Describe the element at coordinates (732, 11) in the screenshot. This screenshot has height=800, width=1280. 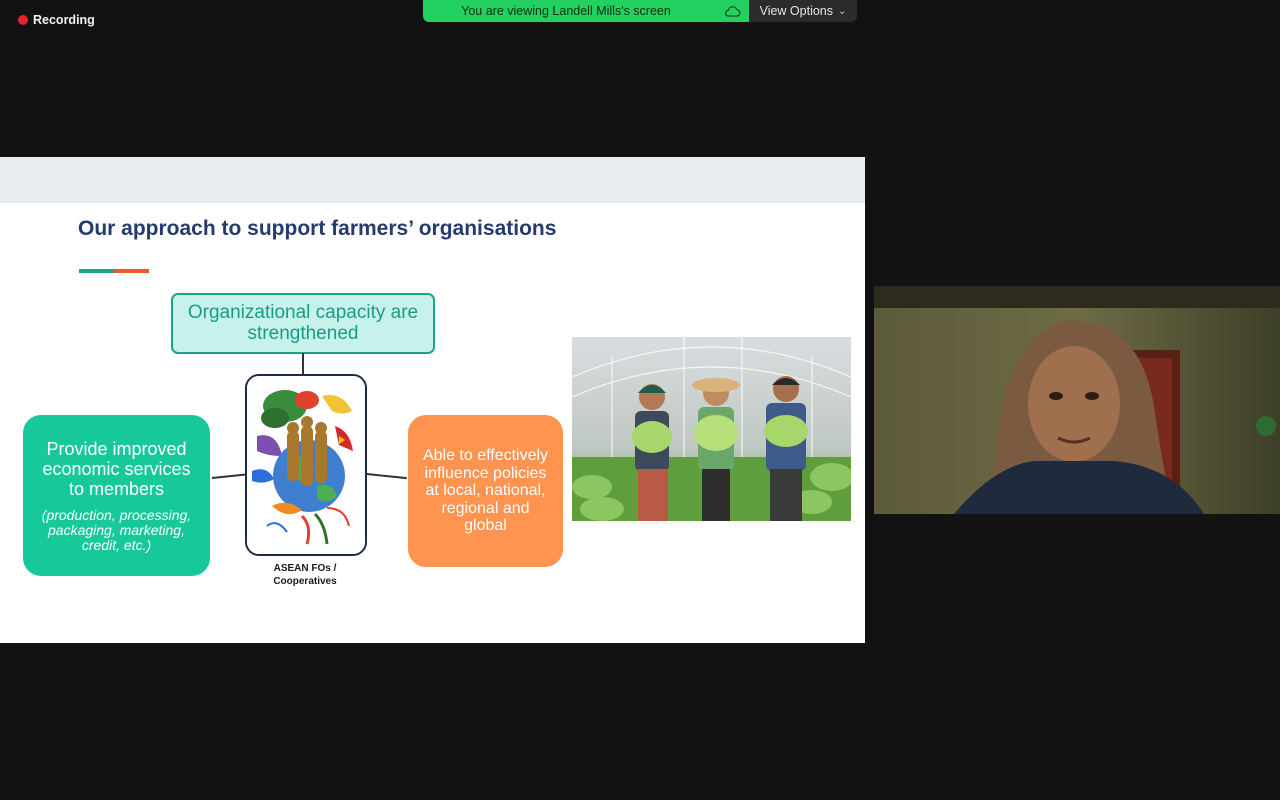
I see `cloud-icon` at that location.